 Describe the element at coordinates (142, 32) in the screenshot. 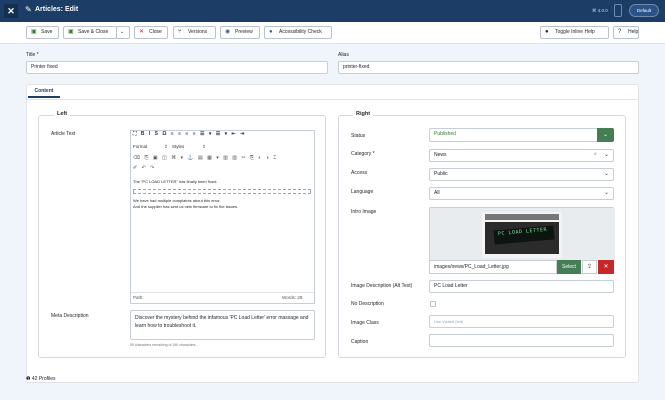

I see `close-icon: ✕` at that location.